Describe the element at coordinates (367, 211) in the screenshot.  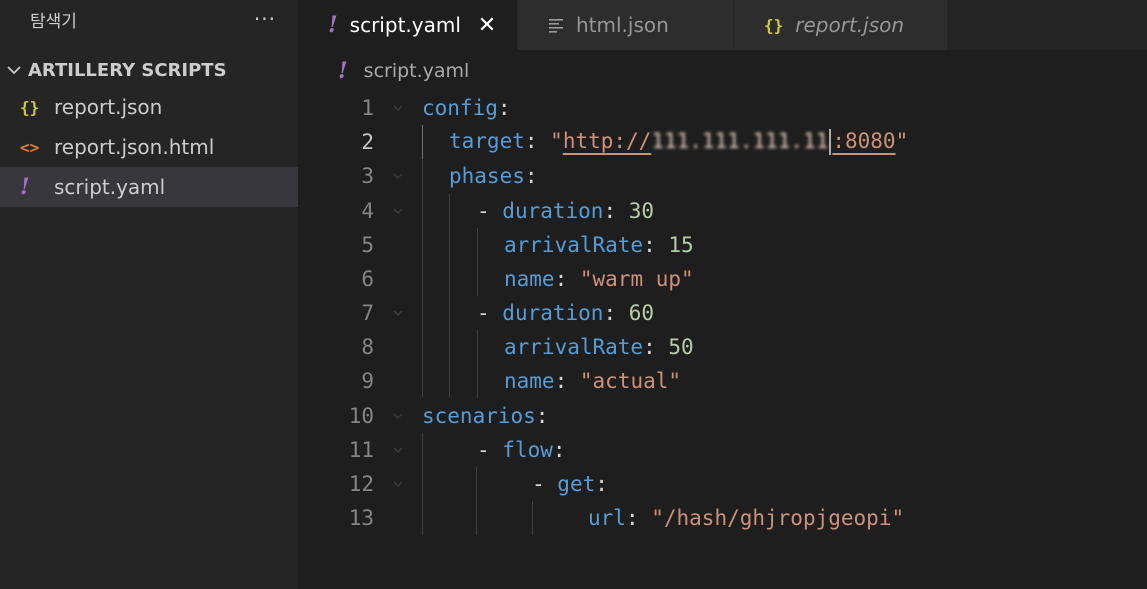
I see `line-number: 4` at that location.